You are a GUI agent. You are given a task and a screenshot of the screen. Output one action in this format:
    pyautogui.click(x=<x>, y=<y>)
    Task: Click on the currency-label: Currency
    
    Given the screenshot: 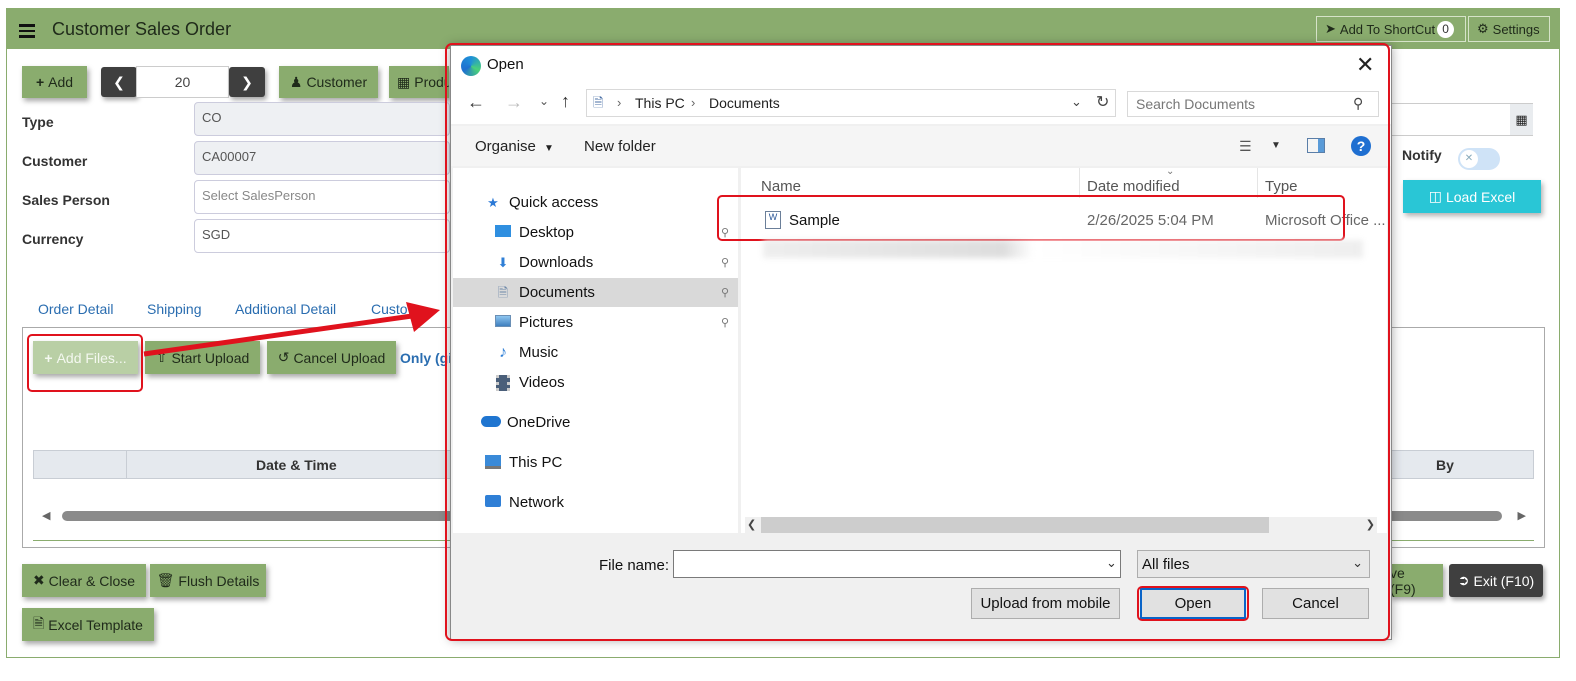 What is the action you would take?
    pyautogui.click(x=53, y=239)
    